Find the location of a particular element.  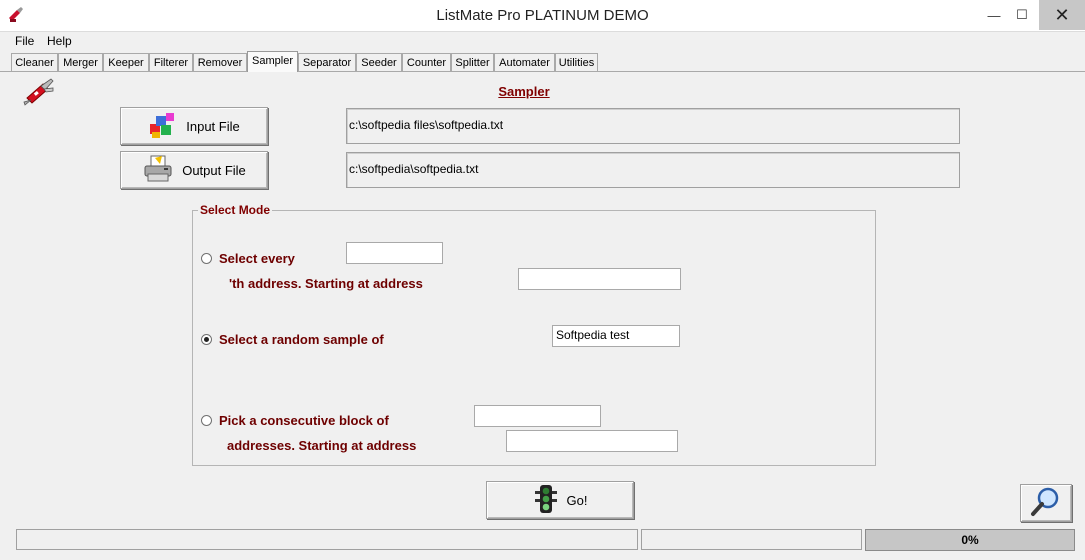

tab-keeper: Keeper is located at coordinates (126, 62).